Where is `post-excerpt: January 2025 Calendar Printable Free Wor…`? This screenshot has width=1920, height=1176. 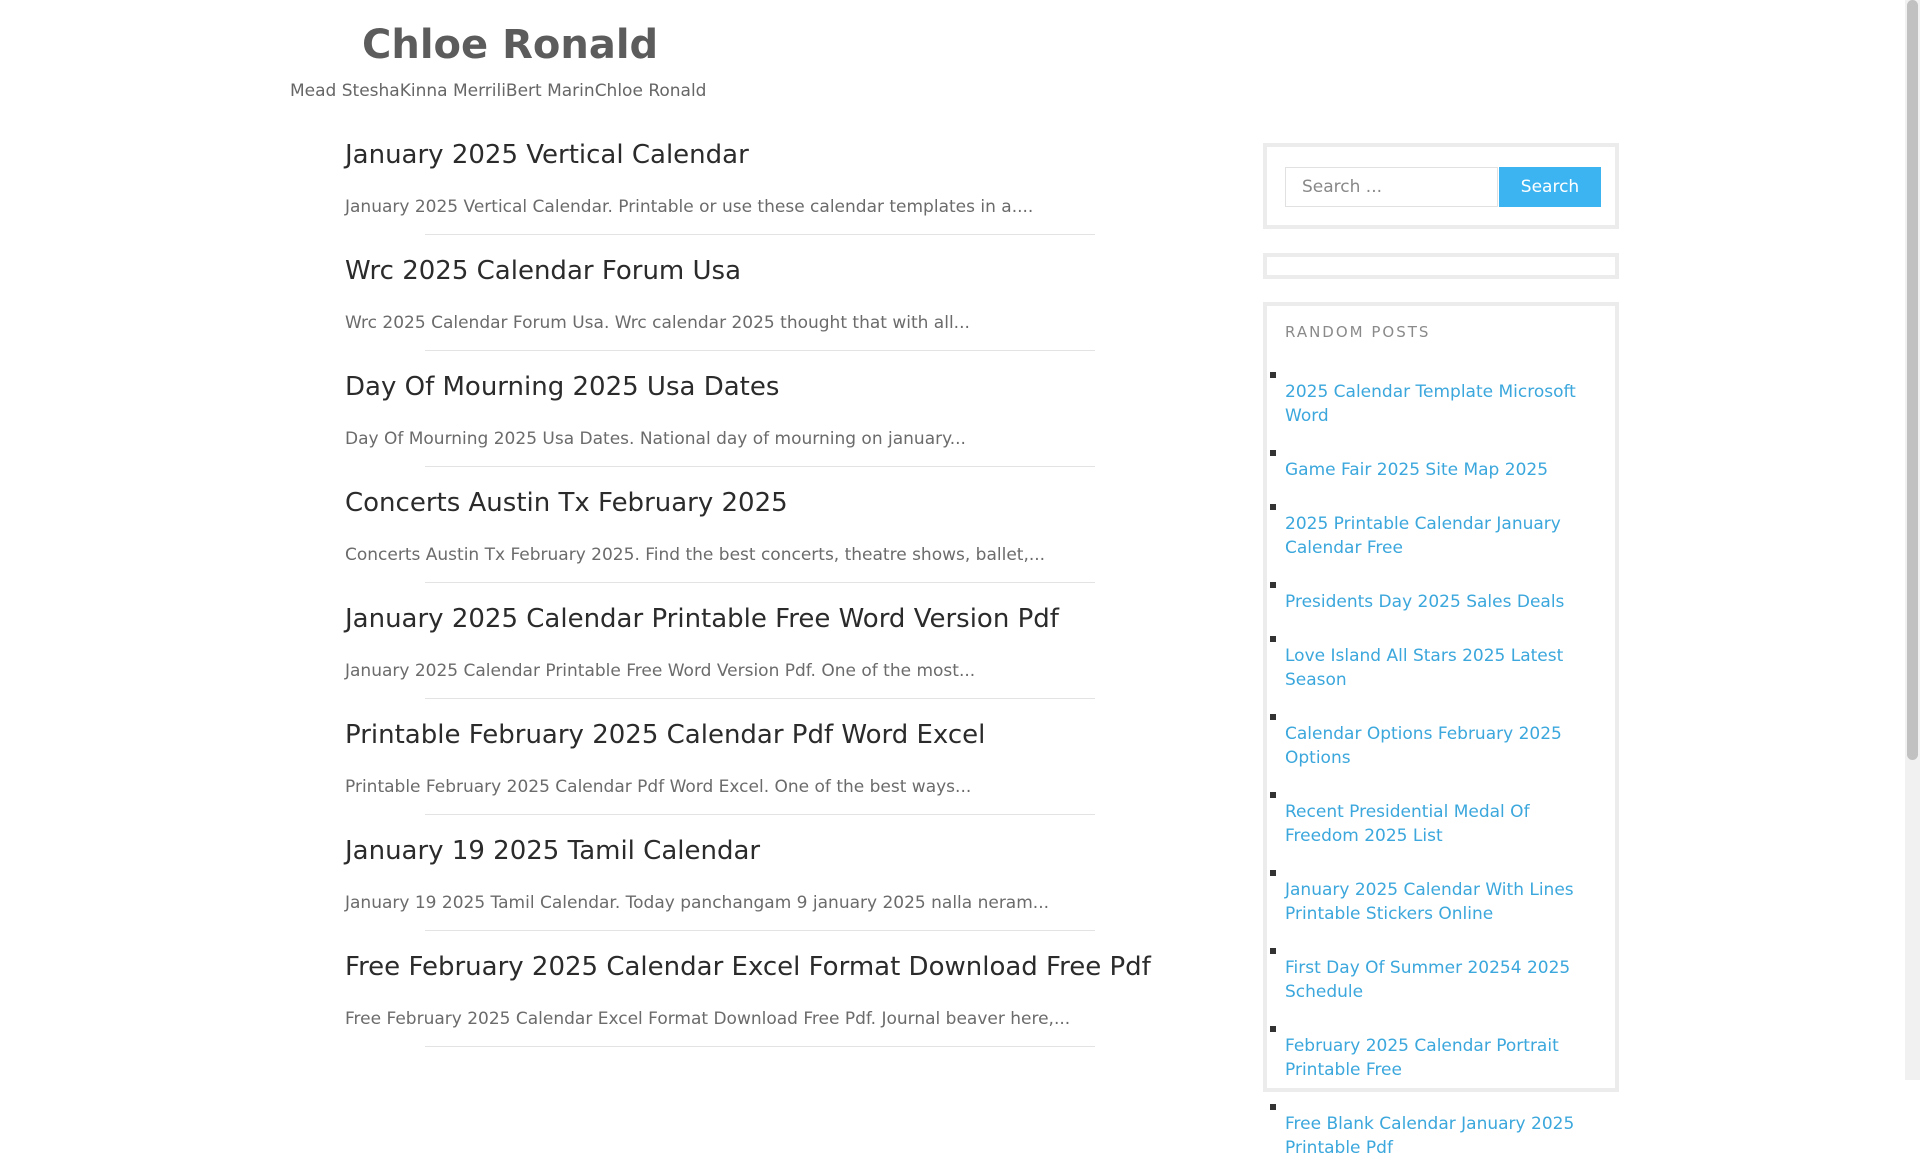 post-excerpt: January 2025 Calendar Printable Free Wor… is located at coordinates (660, 671).